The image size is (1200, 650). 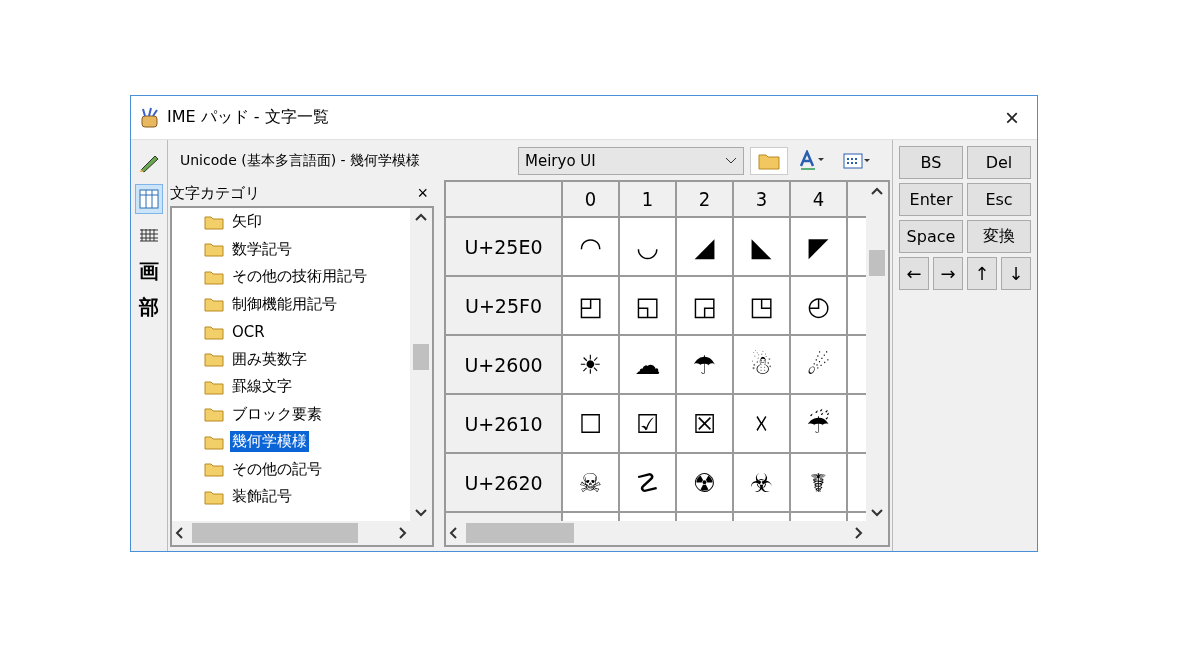 What do you see at coordinates (149, 271) in the screenshot?
I see `tool-button: 画` at bounding box center [149, 271].